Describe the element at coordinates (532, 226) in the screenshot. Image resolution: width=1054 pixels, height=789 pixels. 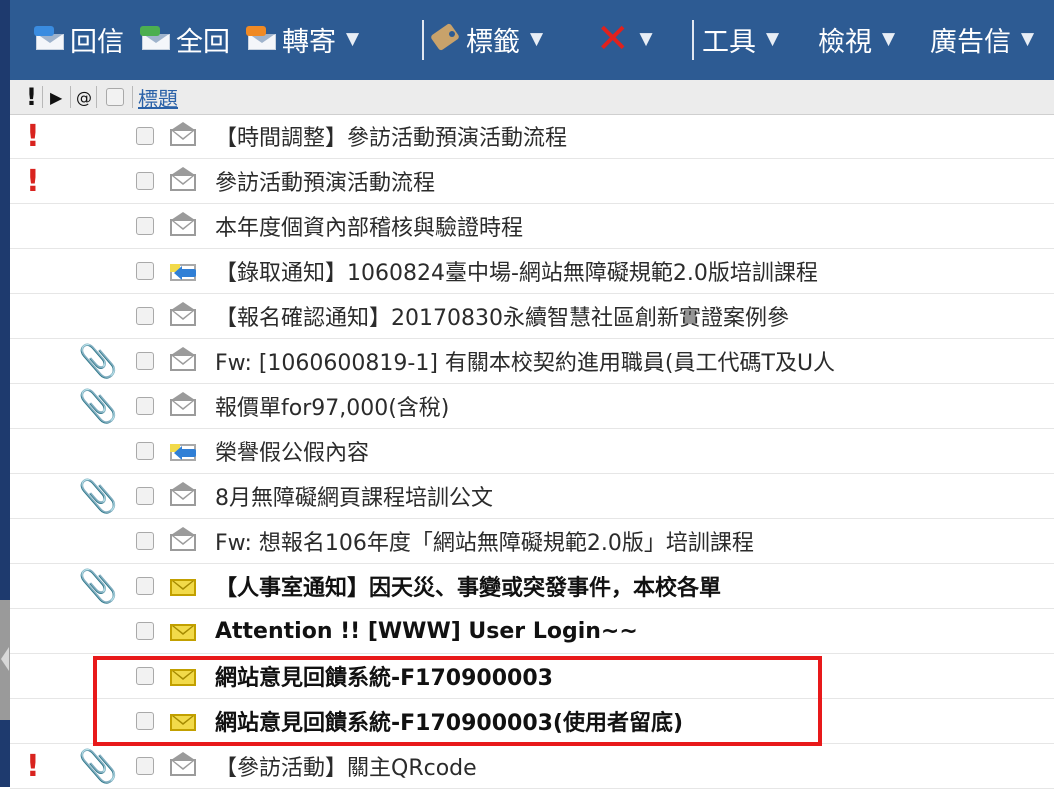
I see `message-row: 本年度個資內部稽核與驗證時程` at that location.